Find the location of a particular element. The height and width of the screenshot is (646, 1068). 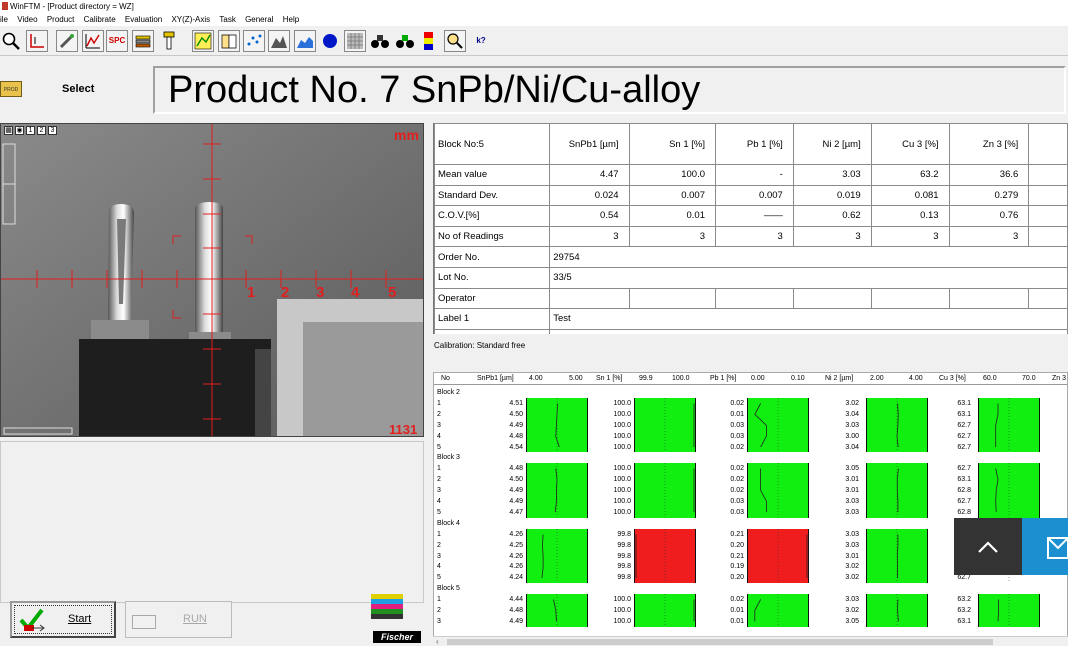

product-directory-icon: PROD is located at coordinates (11, 89).